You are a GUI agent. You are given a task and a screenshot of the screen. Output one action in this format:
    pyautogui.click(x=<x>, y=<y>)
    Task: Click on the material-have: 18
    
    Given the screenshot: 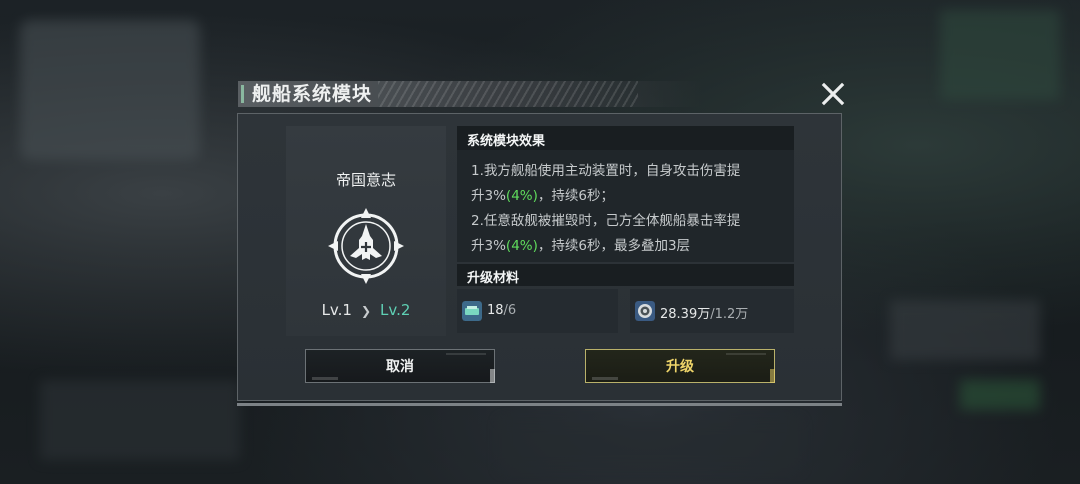 What is the action you would take?
    pyautogui.click(x=495, y=310)
    